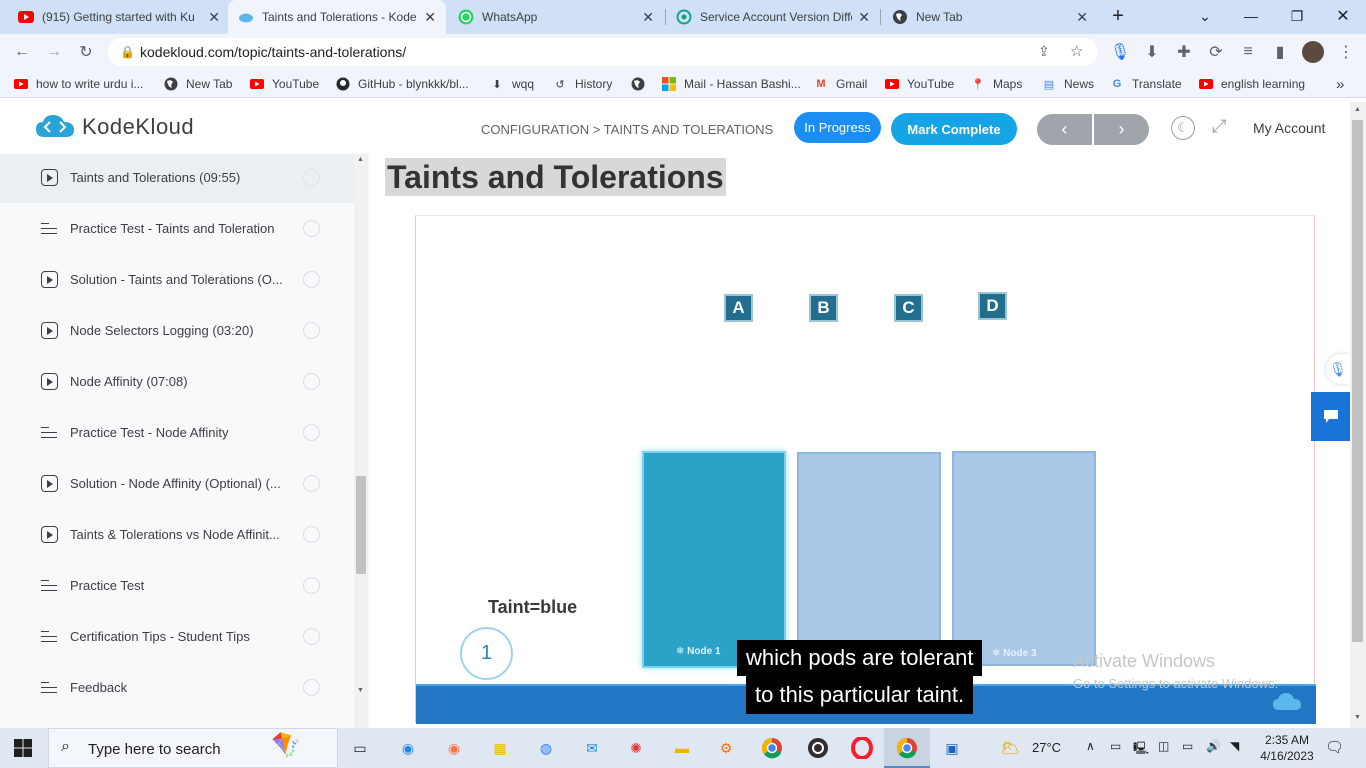  Describe the element at coordinates (198, 84) in the screenshot. I see `bookmark-item: New Tab` at that location.